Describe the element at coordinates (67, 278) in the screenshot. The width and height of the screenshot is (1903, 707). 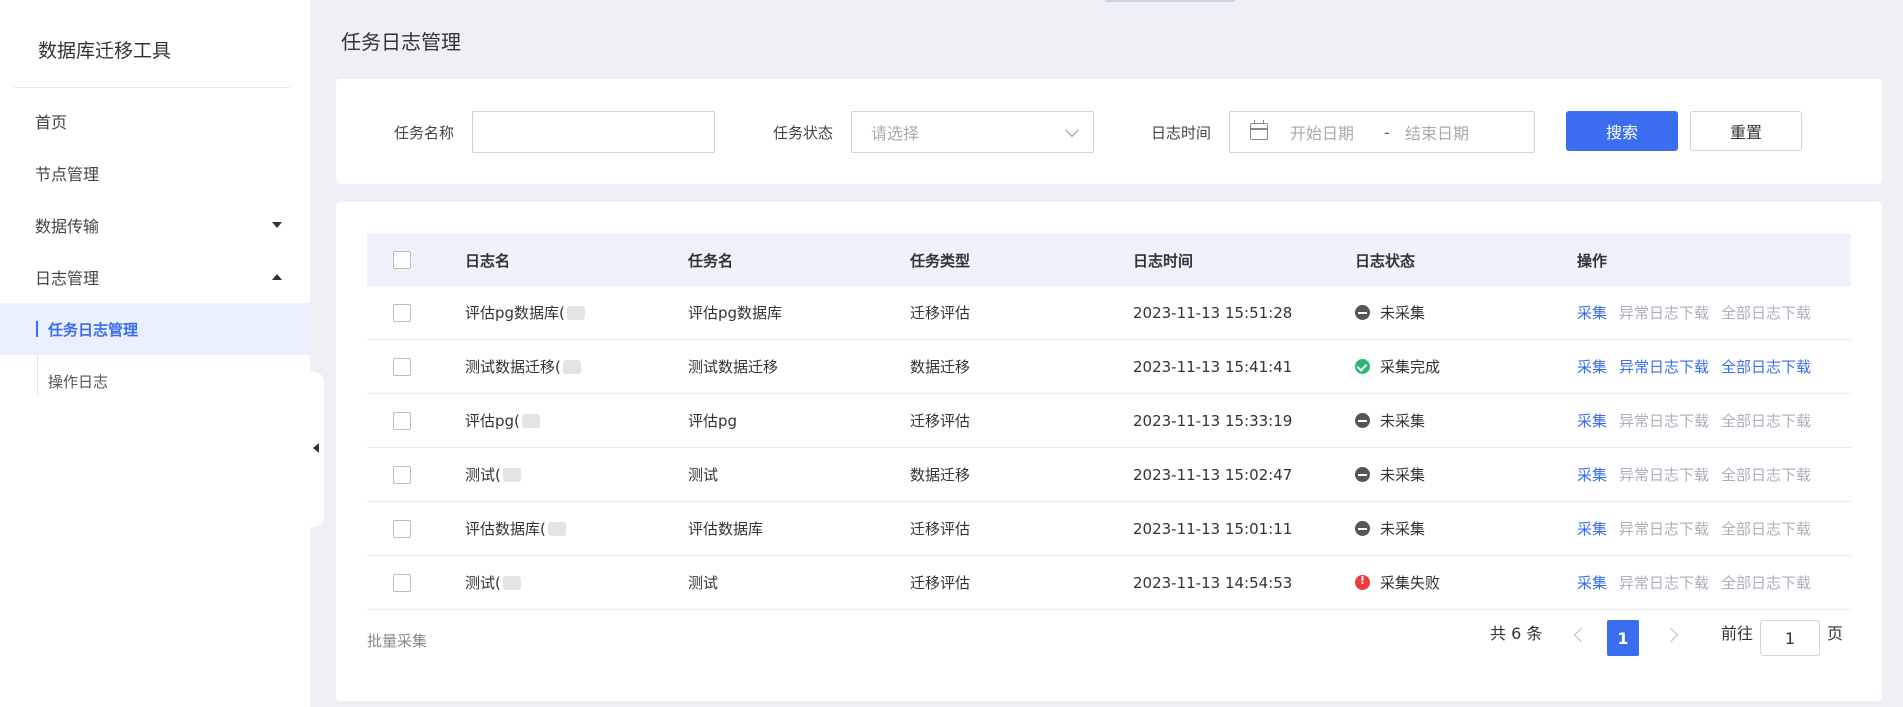
I see `sidebar-item-label: 日志管理` at that location.